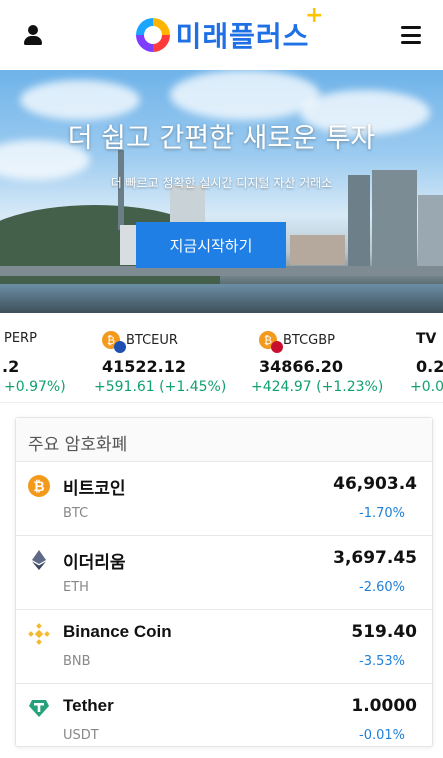  Describe the element at coordinates (39, 634) in the screenshot. I see `binance-icon` at that location.